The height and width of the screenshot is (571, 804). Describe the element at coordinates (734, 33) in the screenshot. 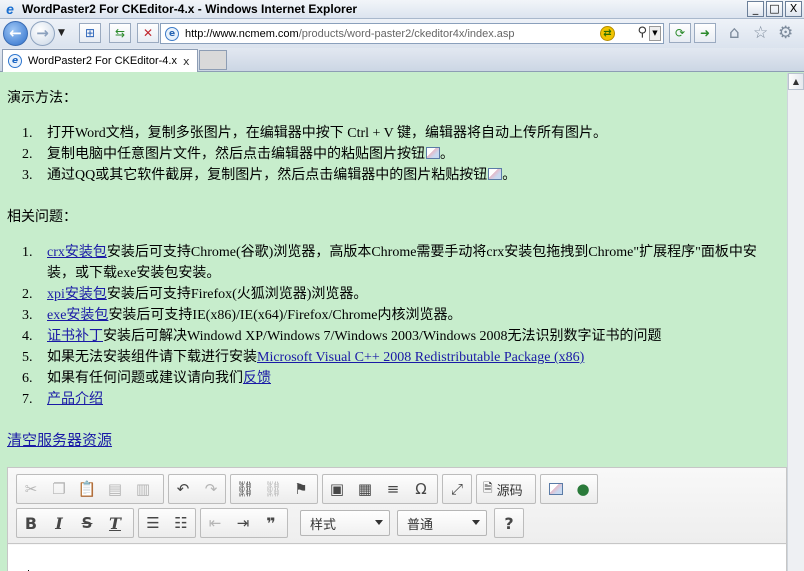

I see `home-icon: ⌂` at that location.